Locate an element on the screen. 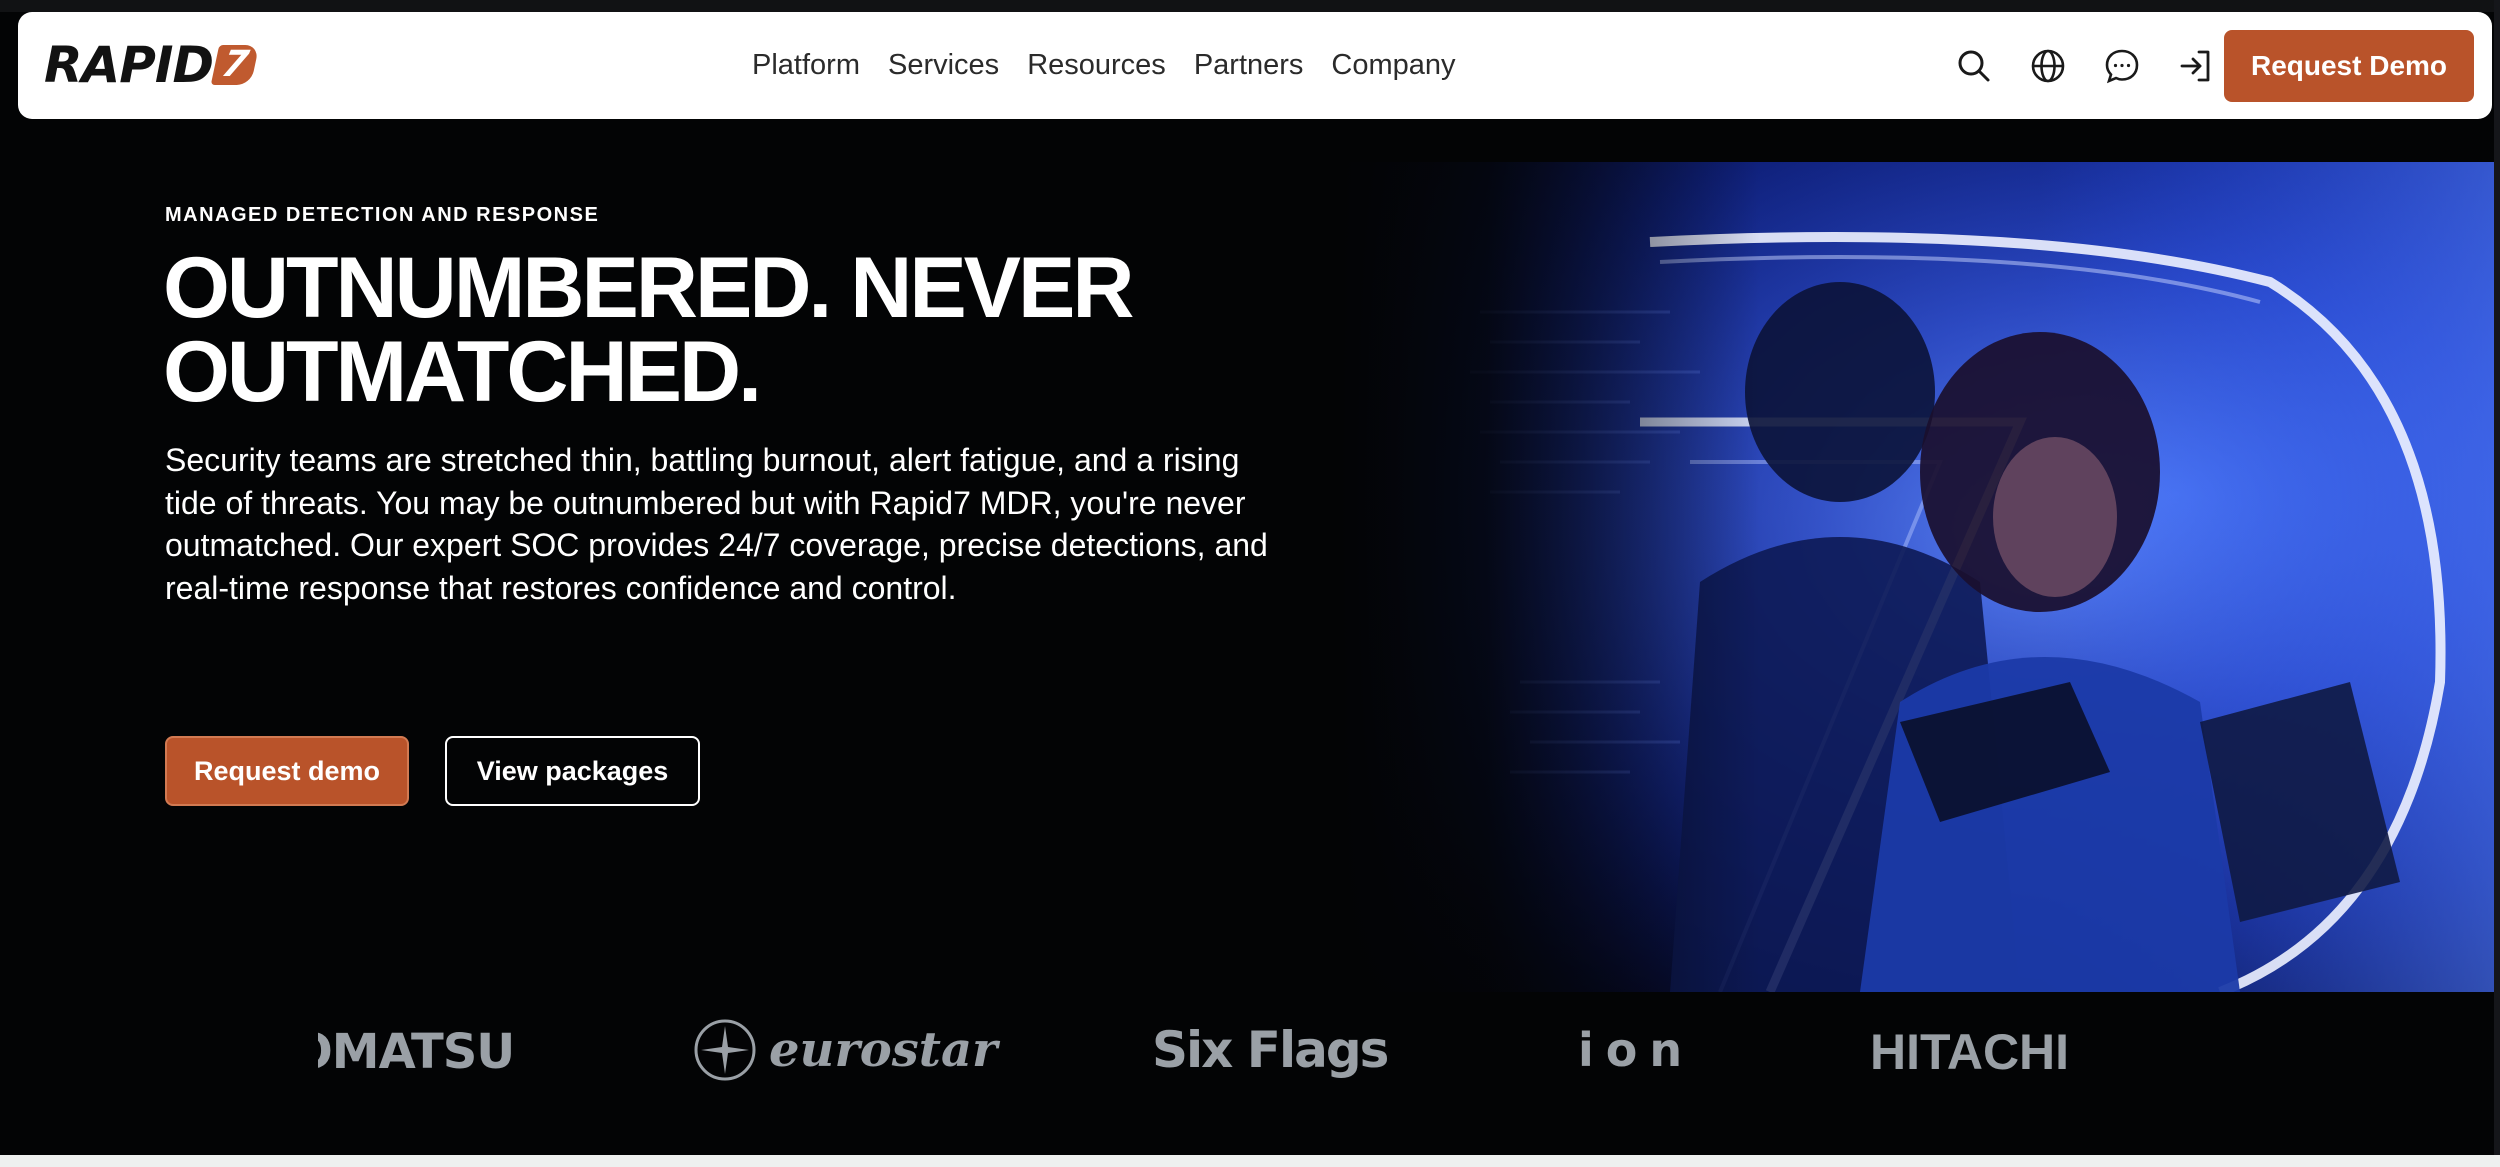 This screenshot has width=2500, height=1167. hero-headline: OUTNUMBERED. NEVER OUTMATCHED. is located at coordinates (649, 330).